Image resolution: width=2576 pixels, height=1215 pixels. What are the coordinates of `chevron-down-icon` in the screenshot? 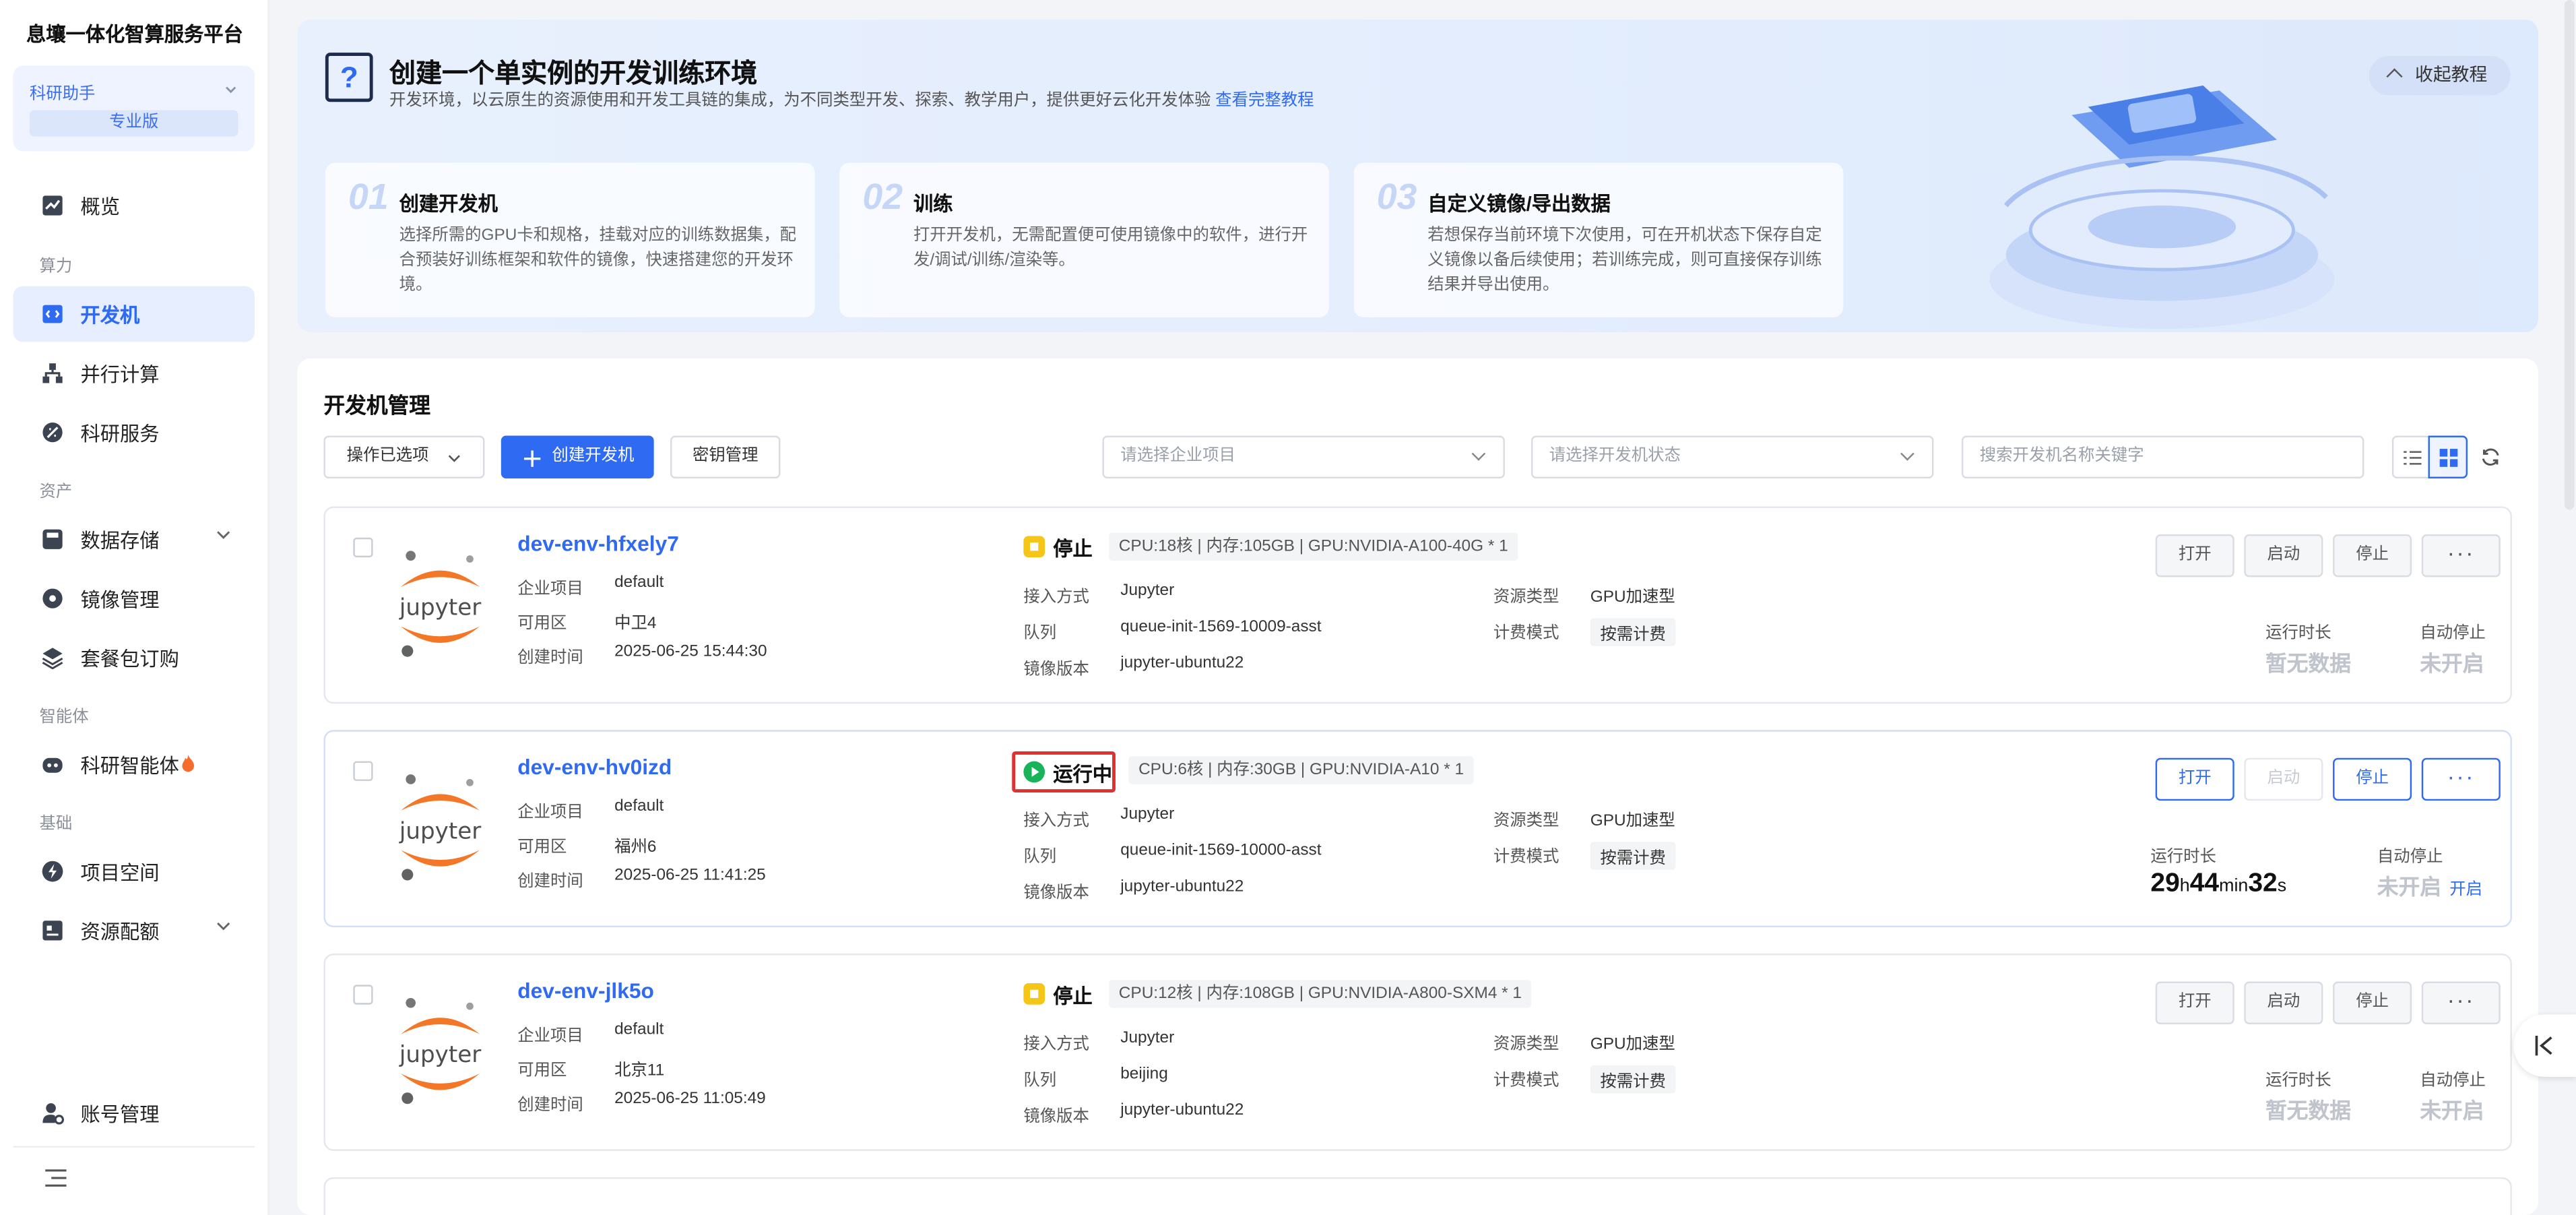 It's located at (231, 90).